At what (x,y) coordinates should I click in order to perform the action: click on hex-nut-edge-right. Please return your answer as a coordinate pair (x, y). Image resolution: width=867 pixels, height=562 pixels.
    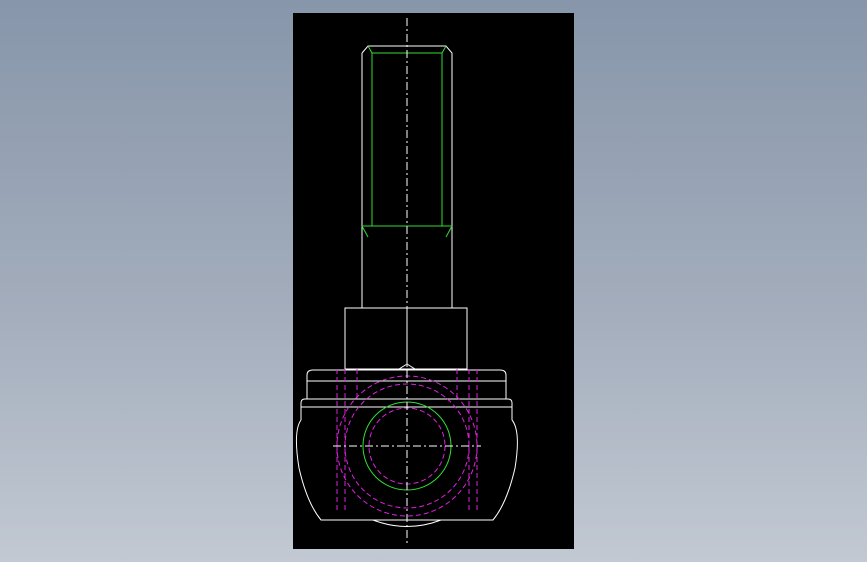
    Looking at the image, I should click on (403, 366).